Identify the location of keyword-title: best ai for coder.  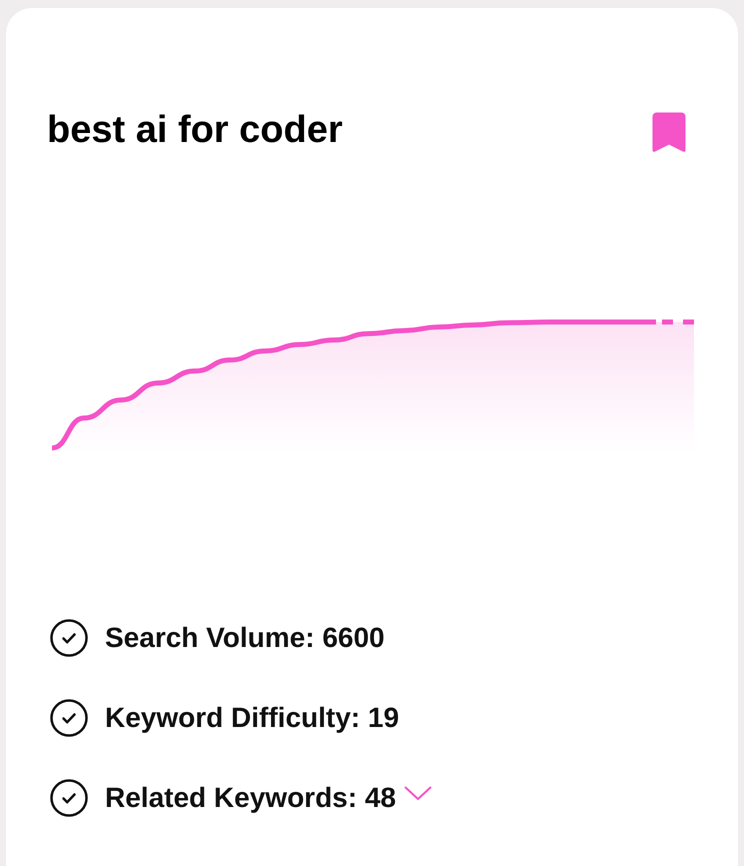
(195, 130).